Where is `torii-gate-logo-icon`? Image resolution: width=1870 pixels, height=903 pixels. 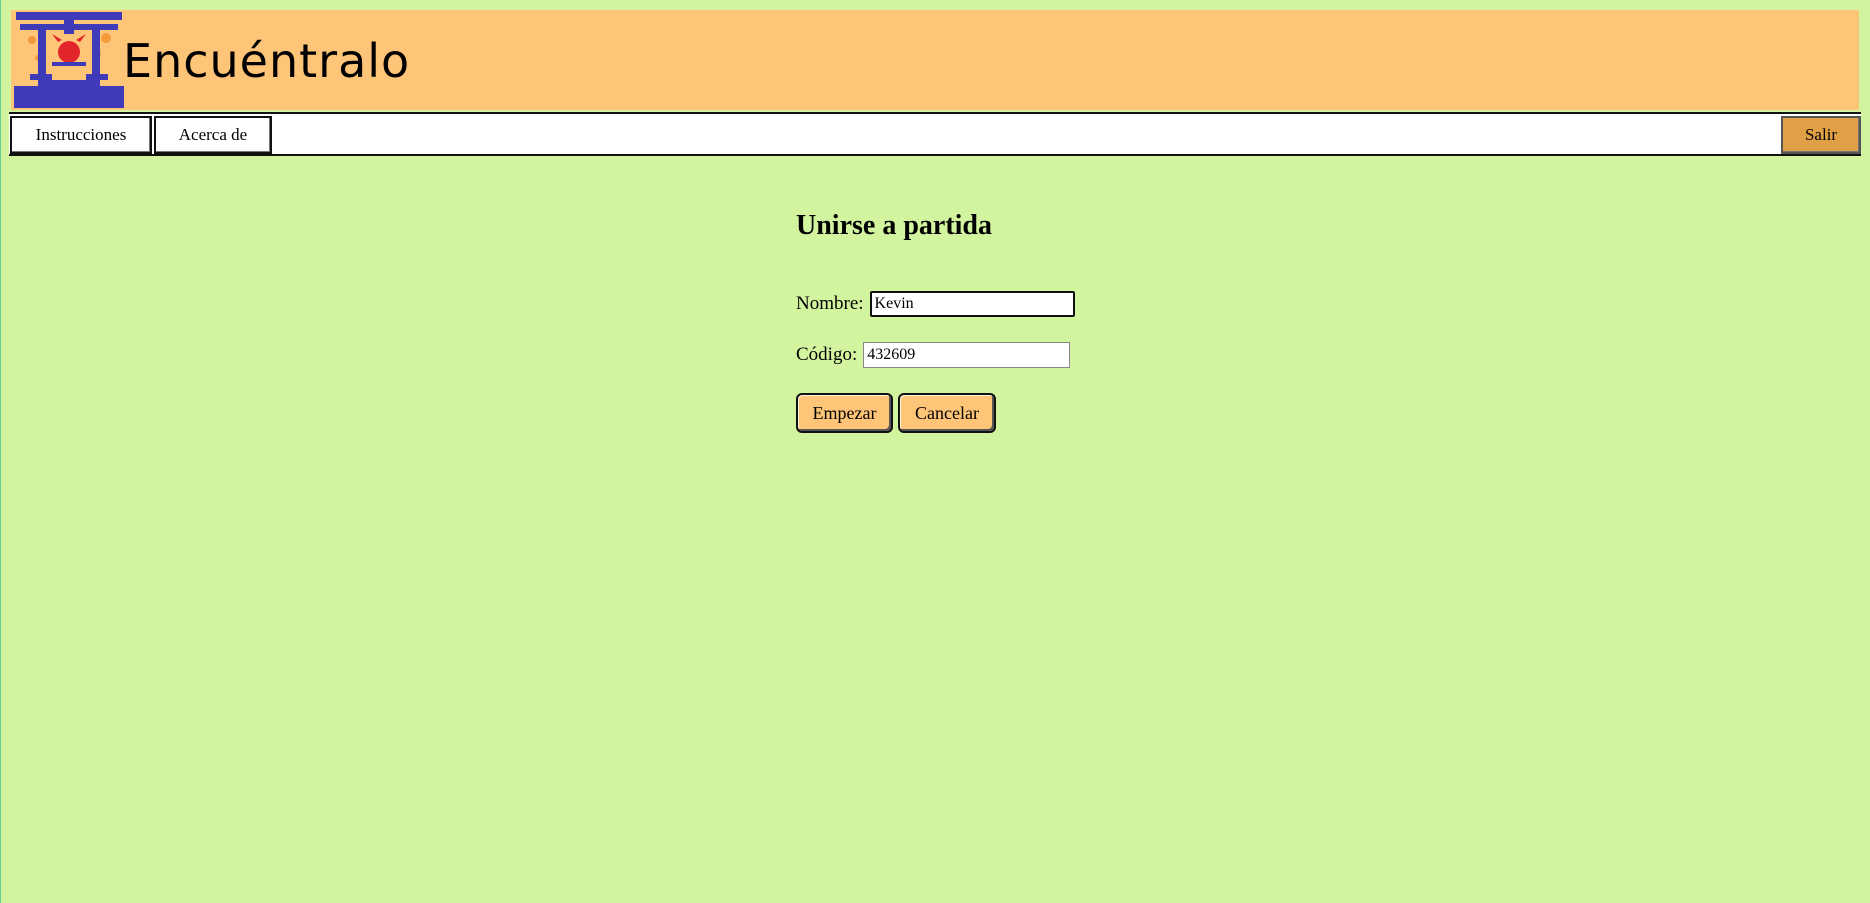
torii-gate-logo-icon is located at coordinates (69, 59).